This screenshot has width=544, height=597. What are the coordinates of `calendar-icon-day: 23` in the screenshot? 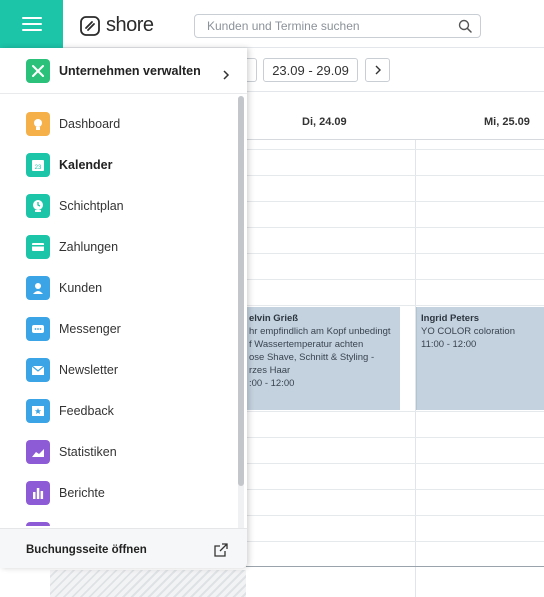 It's located at (38, 168).